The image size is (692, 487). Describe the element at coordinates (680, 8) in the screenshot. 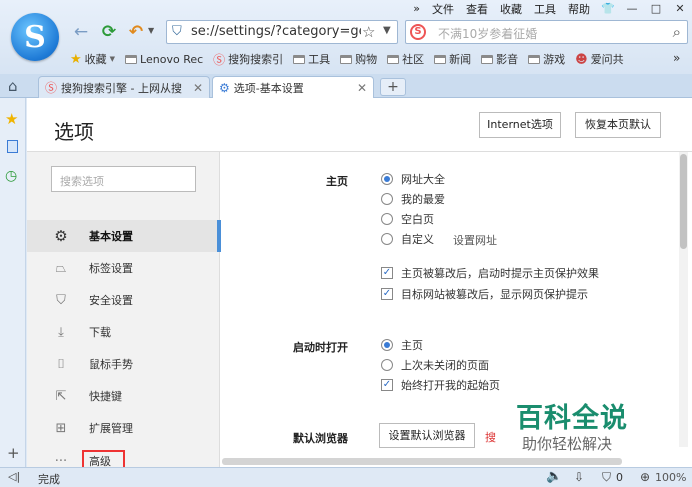

I see `close-window-icon: ✕` at that location.